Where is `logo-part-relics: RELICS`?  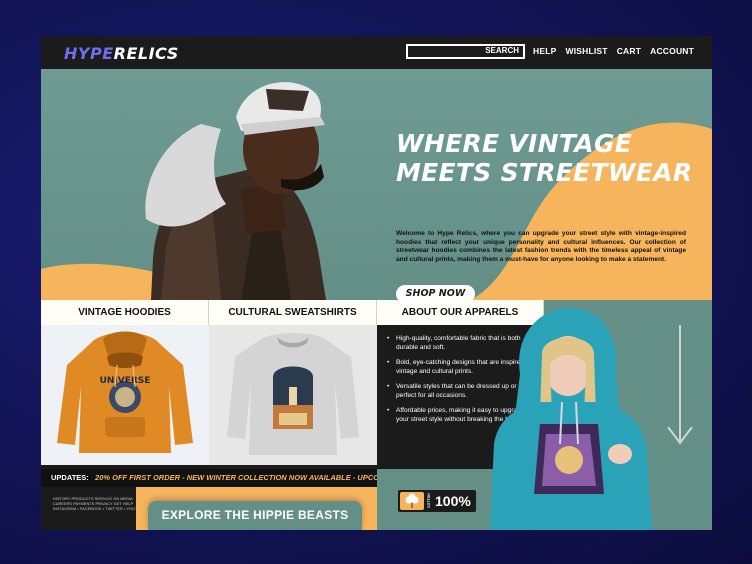 logo-part-relics: RELICS is located at coordinates (146, 53).